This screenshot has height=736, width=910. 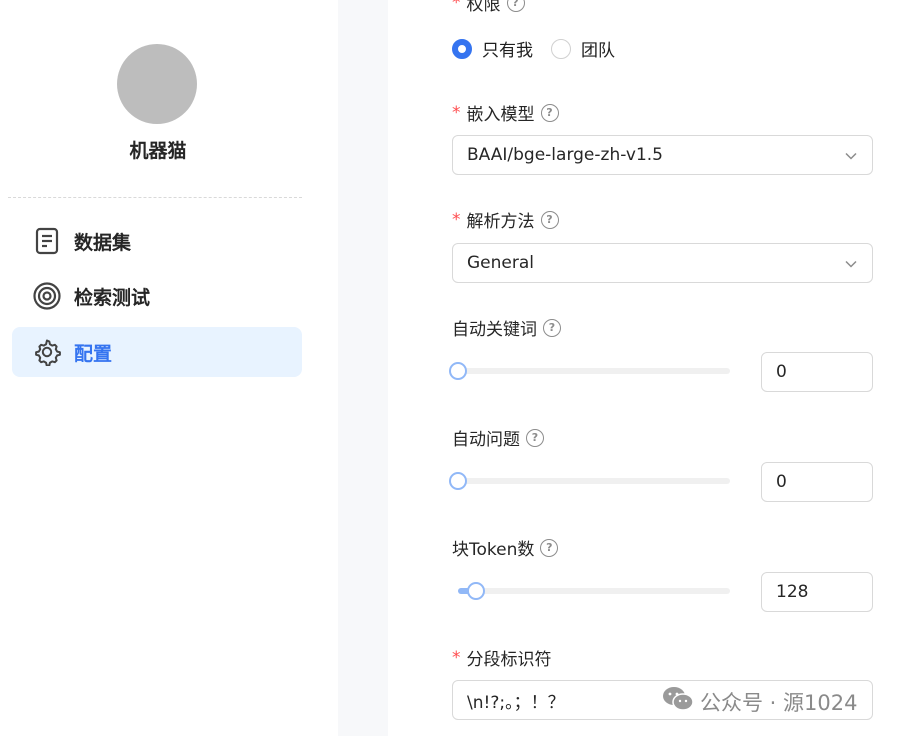 What do you see at coordinates (589, 371) in the screenshot?
I see `auto-keywords-slider` at bounding box center [589, 371].